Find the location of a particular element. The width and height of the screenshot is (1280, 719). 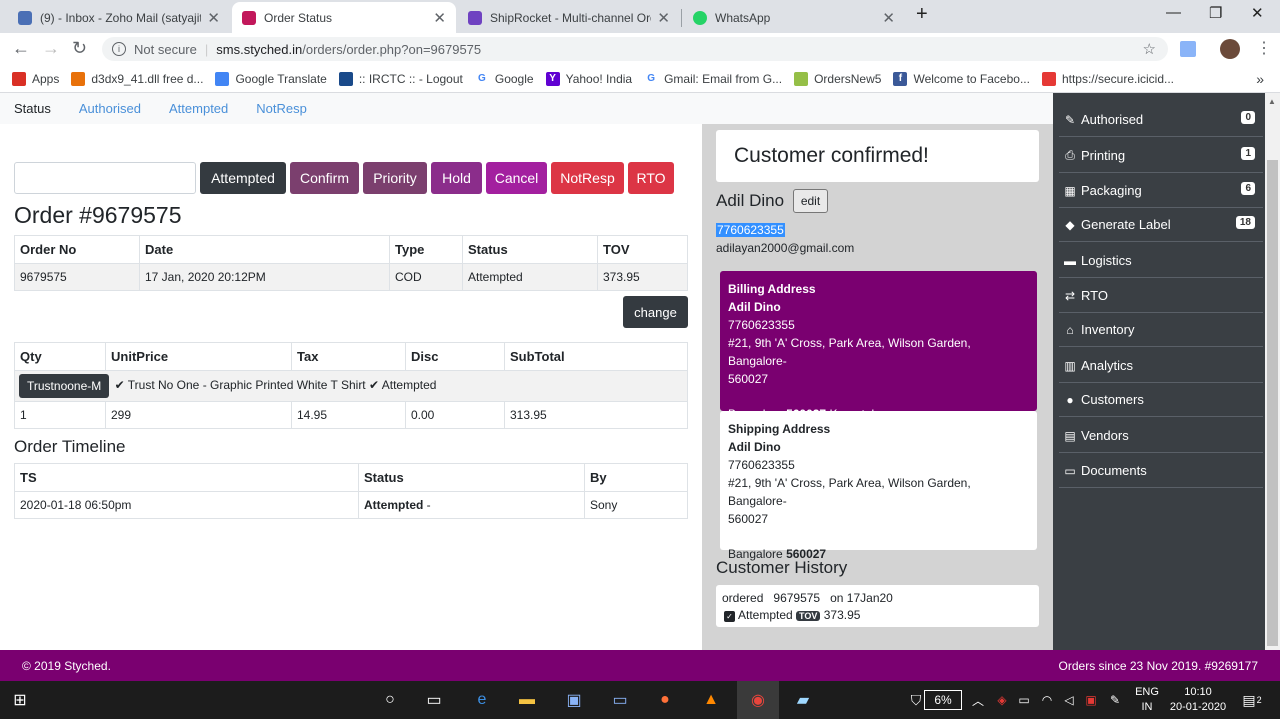

forward-arrow-icon: → is located at coordinates (51, 48).